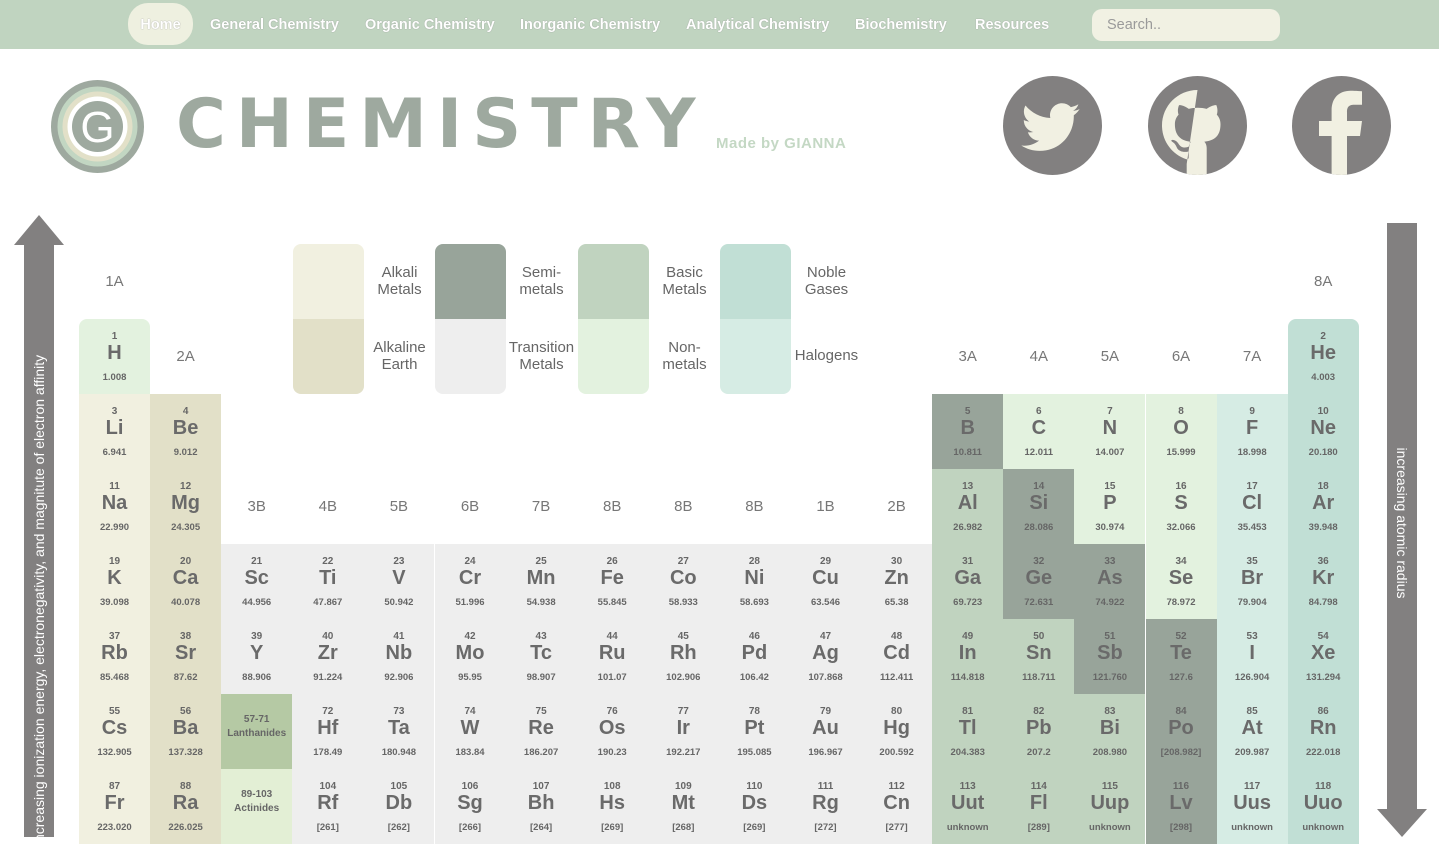  What do you see at coordinates (1323, 581) in the screenshot?
I see `element-kr: 36 Kr 84.798` at bounding box center [1323, 581].